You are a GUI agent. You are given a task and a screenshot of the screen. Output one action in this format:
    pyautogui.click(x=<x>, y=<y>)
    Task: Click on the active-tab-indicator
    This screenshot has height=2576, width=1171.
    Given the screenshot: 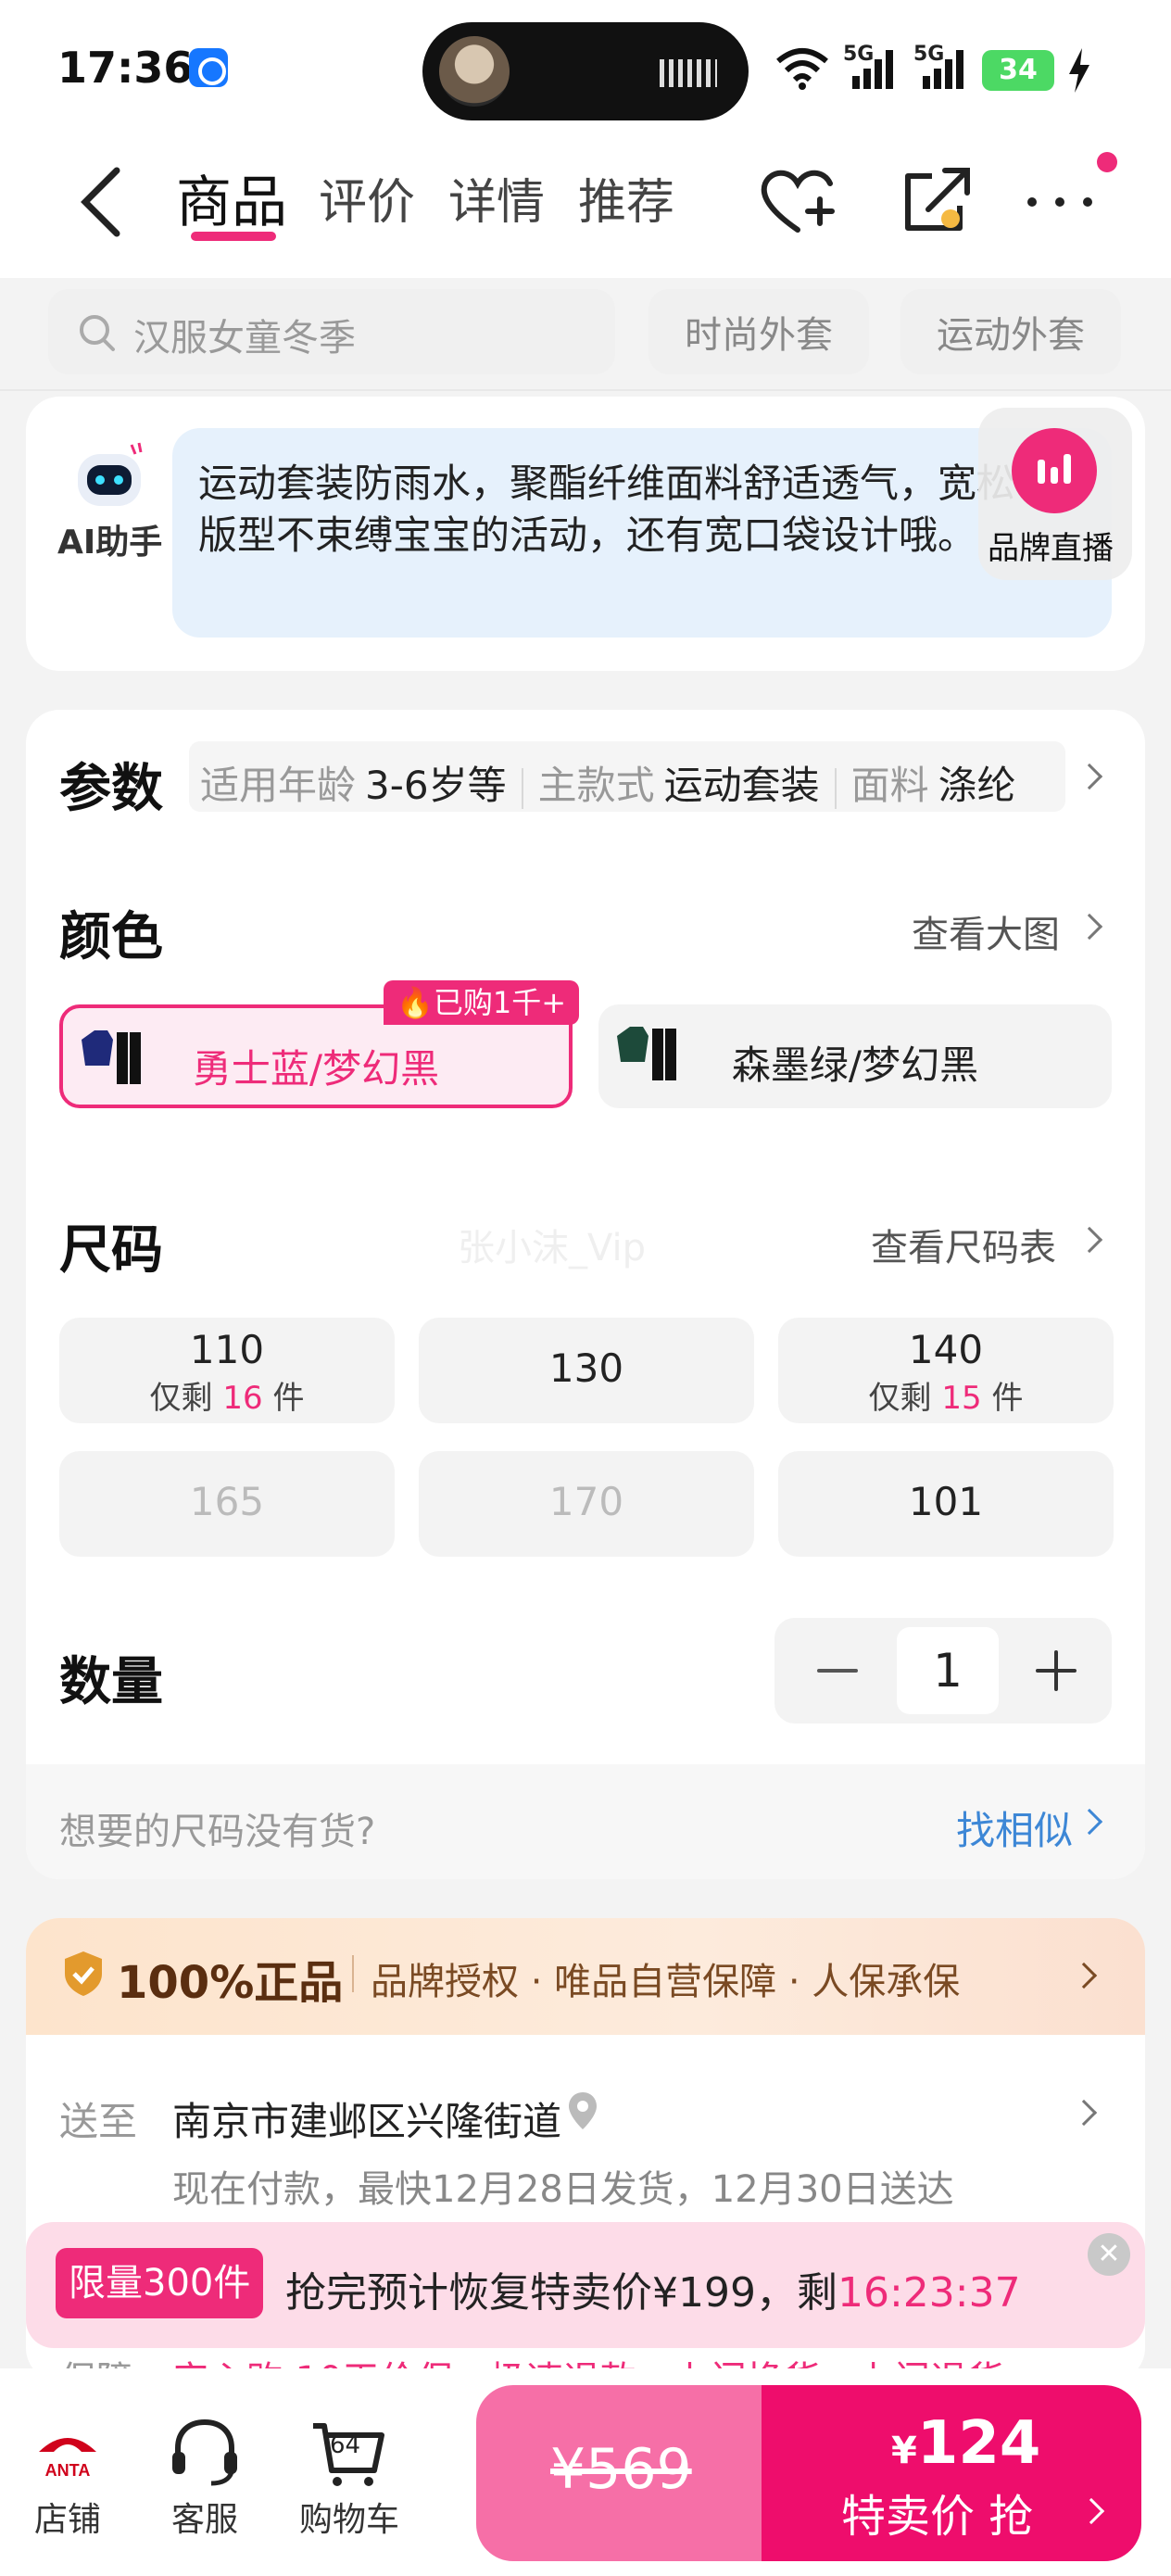 What is the action you would take?
    pyautogui.click(x=234, y=237)
    